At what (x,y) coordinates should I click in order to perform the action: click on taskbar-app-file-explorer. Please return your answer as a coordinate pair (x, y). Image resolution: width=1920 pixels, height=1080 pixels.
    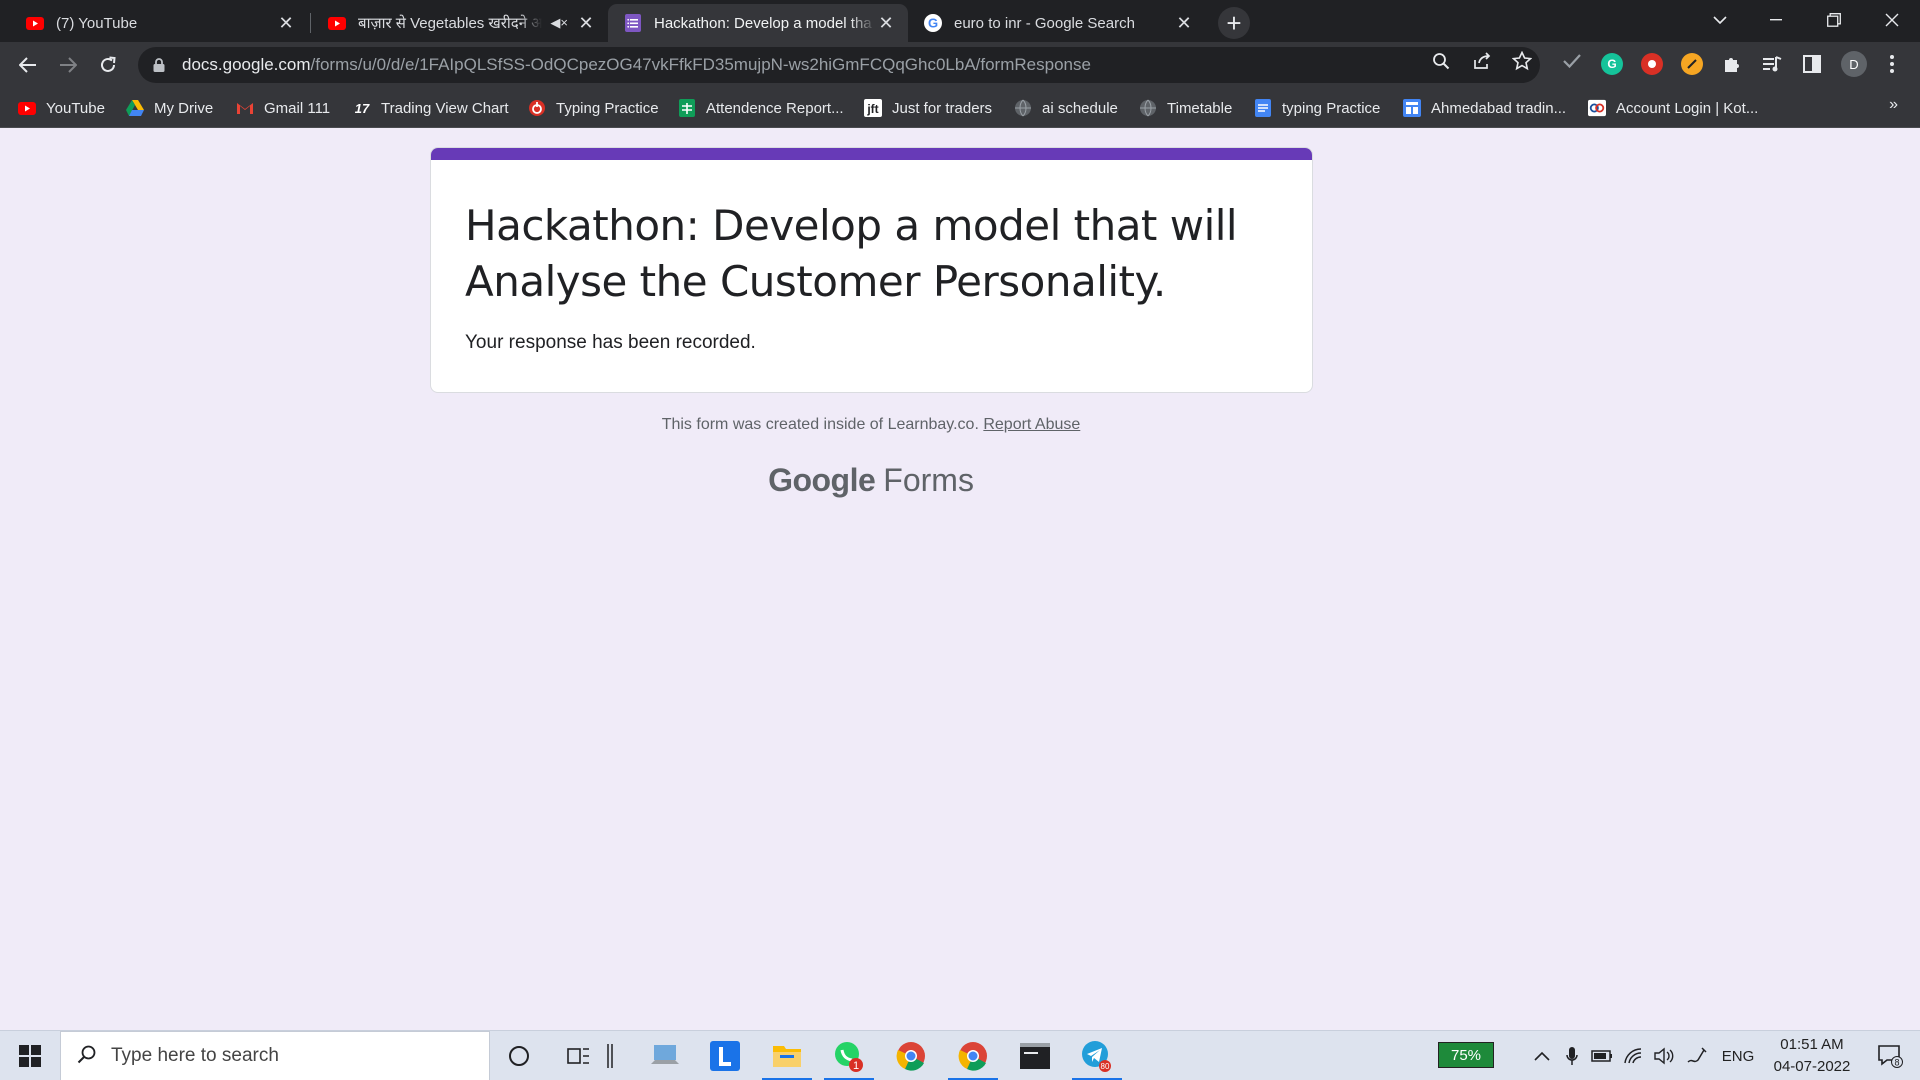
    Looking at the image, I should click on (787, 1055).